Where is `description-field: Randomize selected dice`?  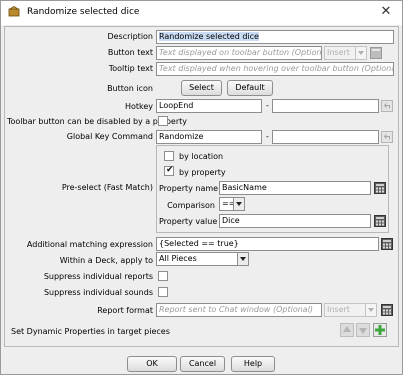 description-field: Randomize selected dice is located at coordinates (275, 37).